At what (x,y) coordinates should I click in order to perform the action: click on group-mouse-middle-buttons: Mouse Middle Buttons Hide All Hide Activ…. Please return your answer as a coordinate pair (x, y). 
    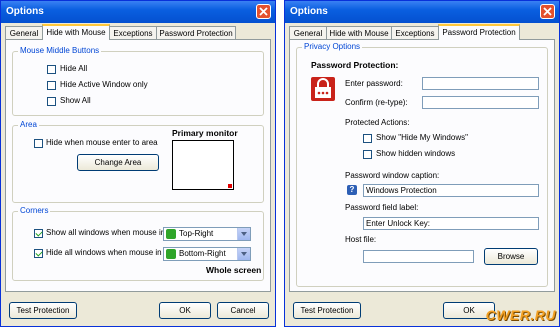
    Looking at the image, I should click on (138, 81).